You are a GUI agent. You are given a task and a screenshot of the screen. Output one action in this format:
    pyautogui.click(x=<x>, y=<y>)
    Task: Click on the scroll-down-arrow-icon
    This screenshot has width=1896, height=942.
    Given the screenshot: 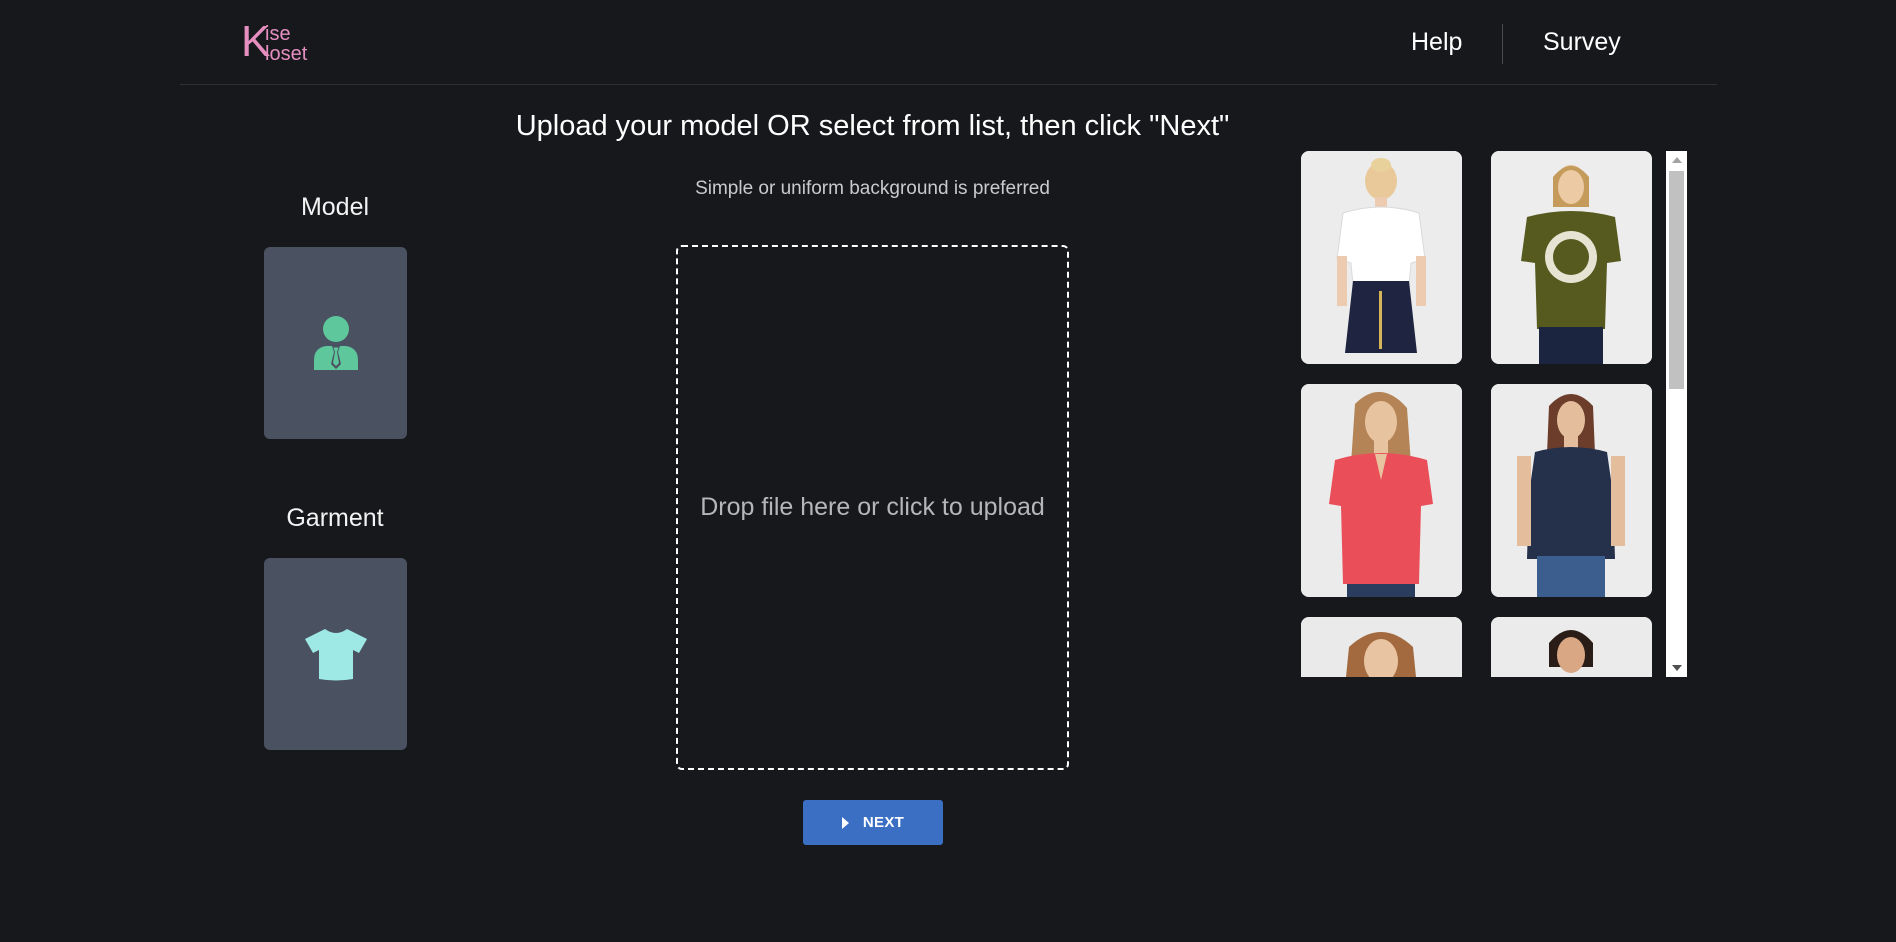 What is the action you would take?
    pyautogui.click(x=1676, y=668)
    